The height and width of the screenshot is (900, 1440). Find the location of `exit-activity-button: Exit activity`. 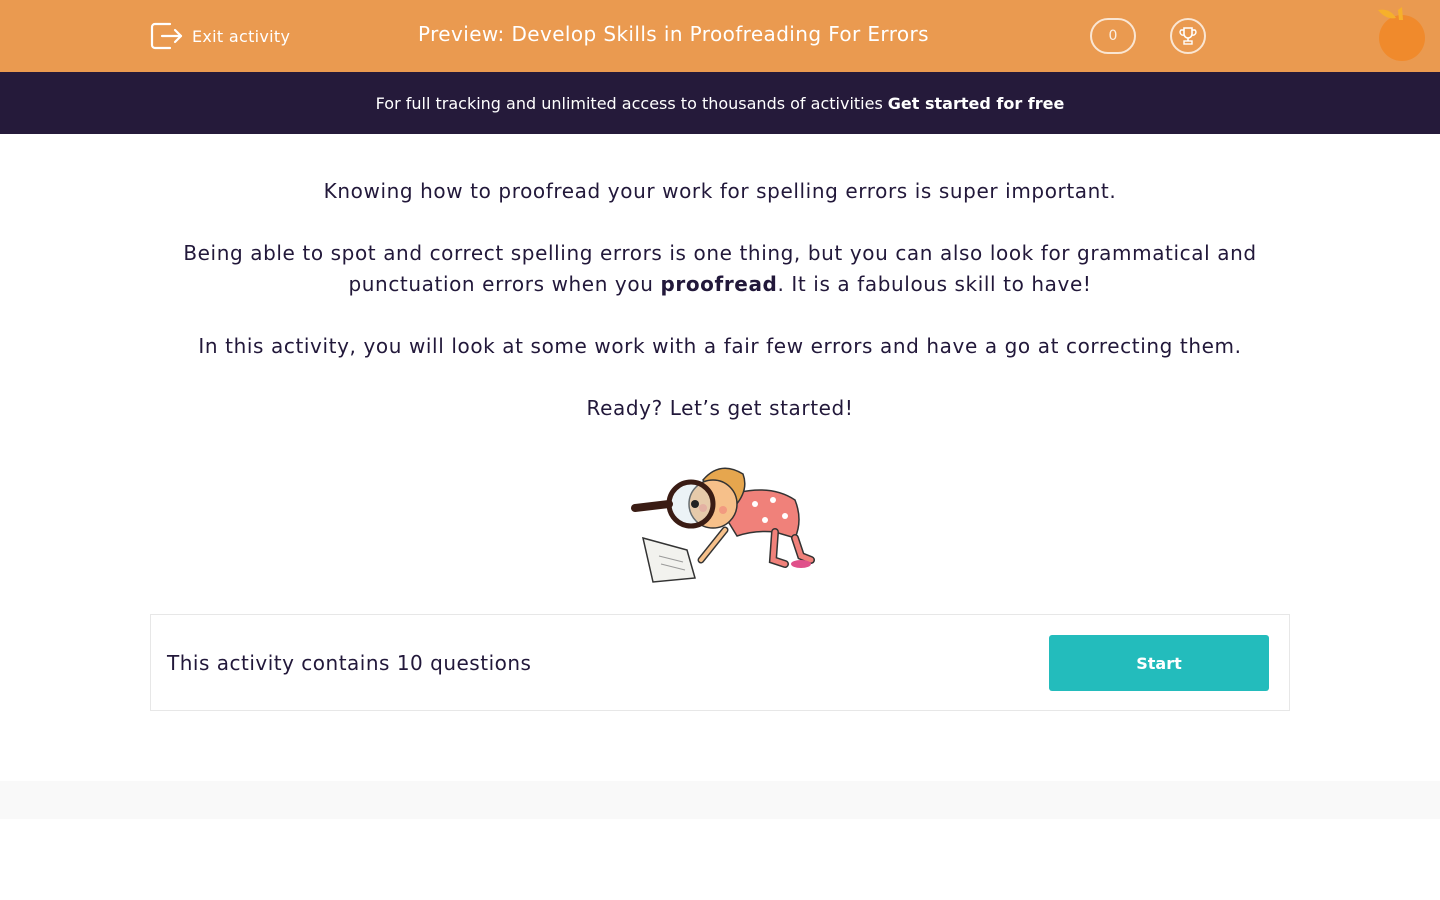

exit-activity-button: Exit activity is located at coordinates (220, 36).